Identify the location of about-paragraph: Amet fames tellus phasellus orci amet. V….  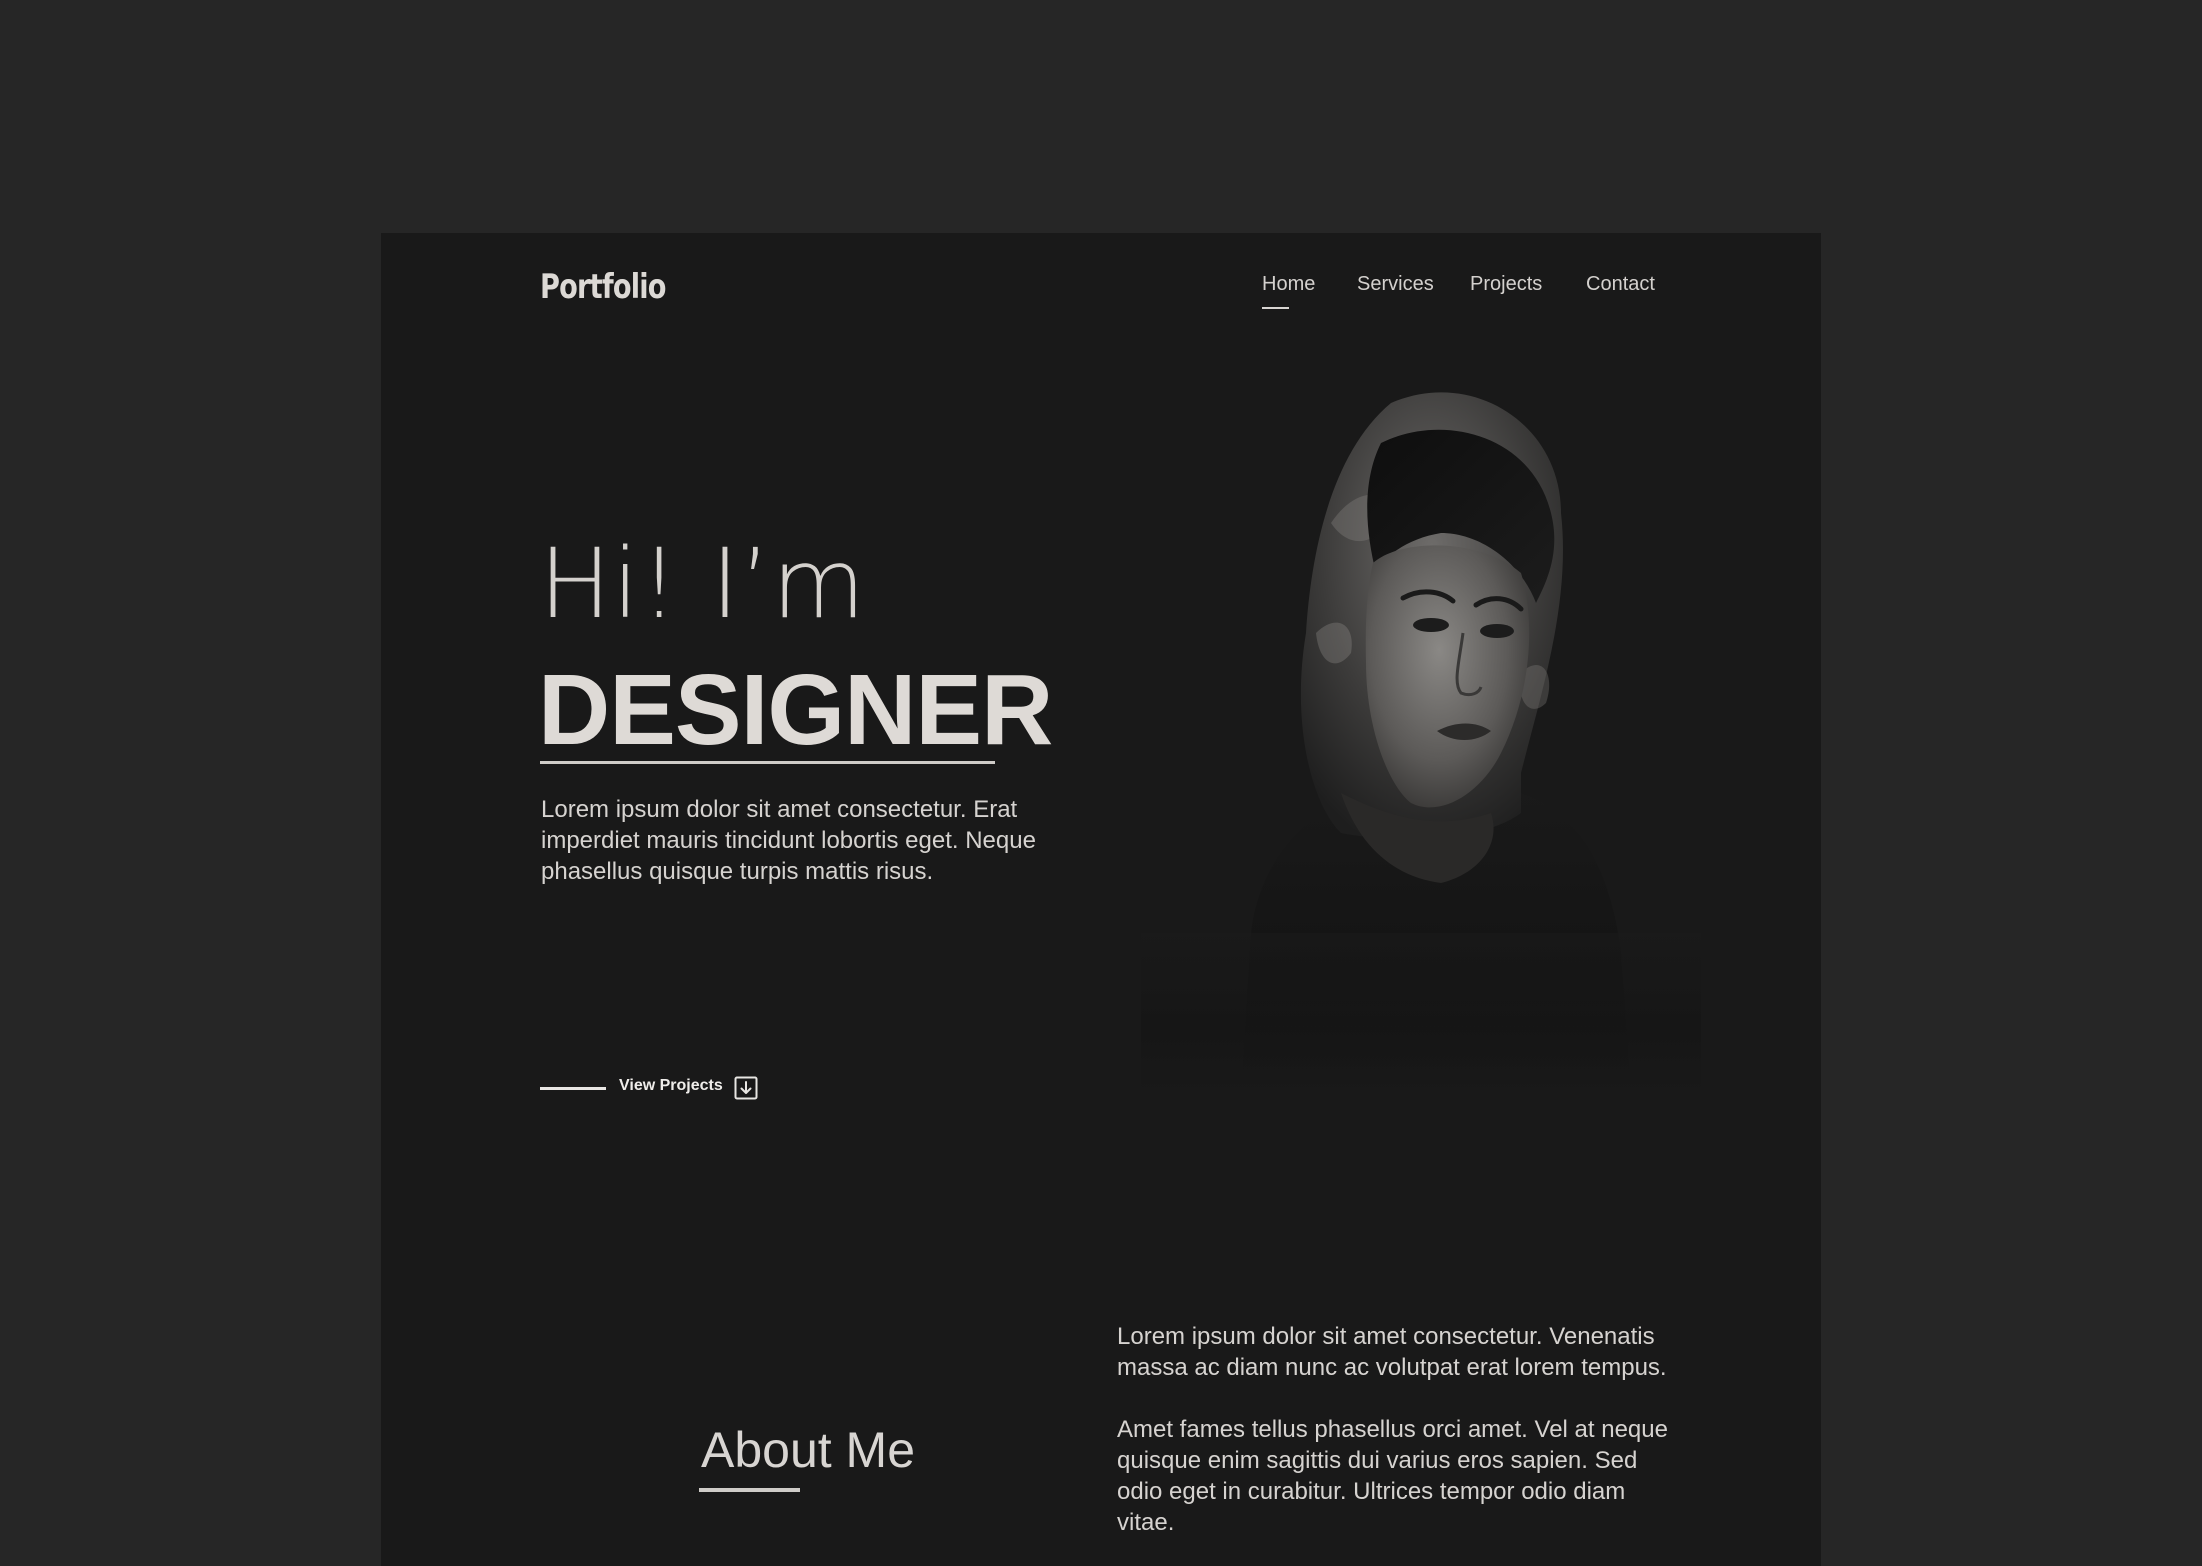
(1392, 1476).